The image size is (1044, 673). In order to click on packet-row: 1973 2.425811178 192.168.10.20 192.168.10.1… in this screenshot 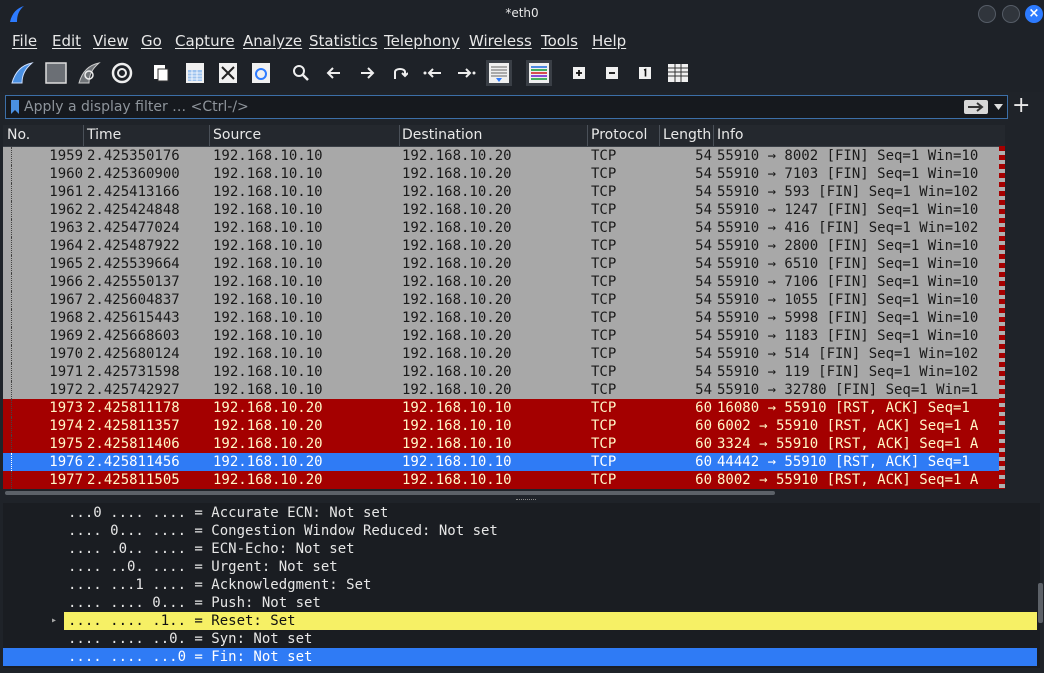, I will do `click(501, 408)`.